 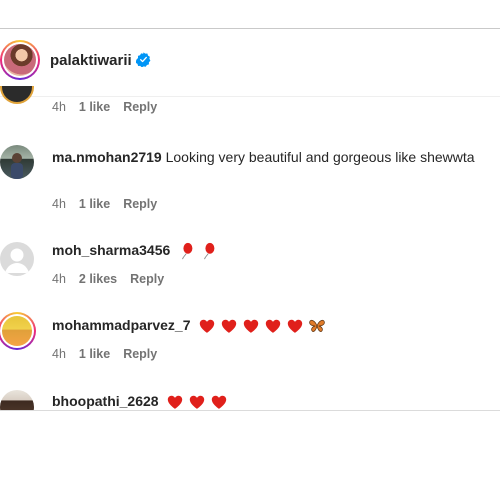 What do you see at coordinates (98, 279) in the screenshot?
I see `comment-likes: 2 likes` at bounding box center [98, 279].